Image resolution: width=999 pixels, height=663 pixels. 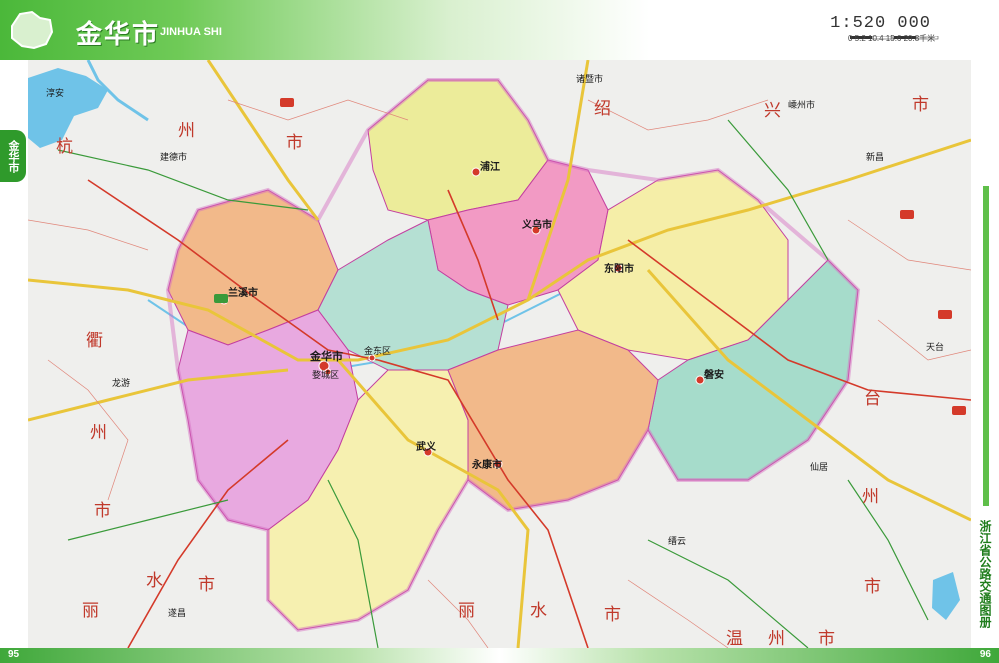 What do you see at coordinates (714, 374) in the screenshot?
I see `city-label: 磐安` at bounding box center [714, 374].